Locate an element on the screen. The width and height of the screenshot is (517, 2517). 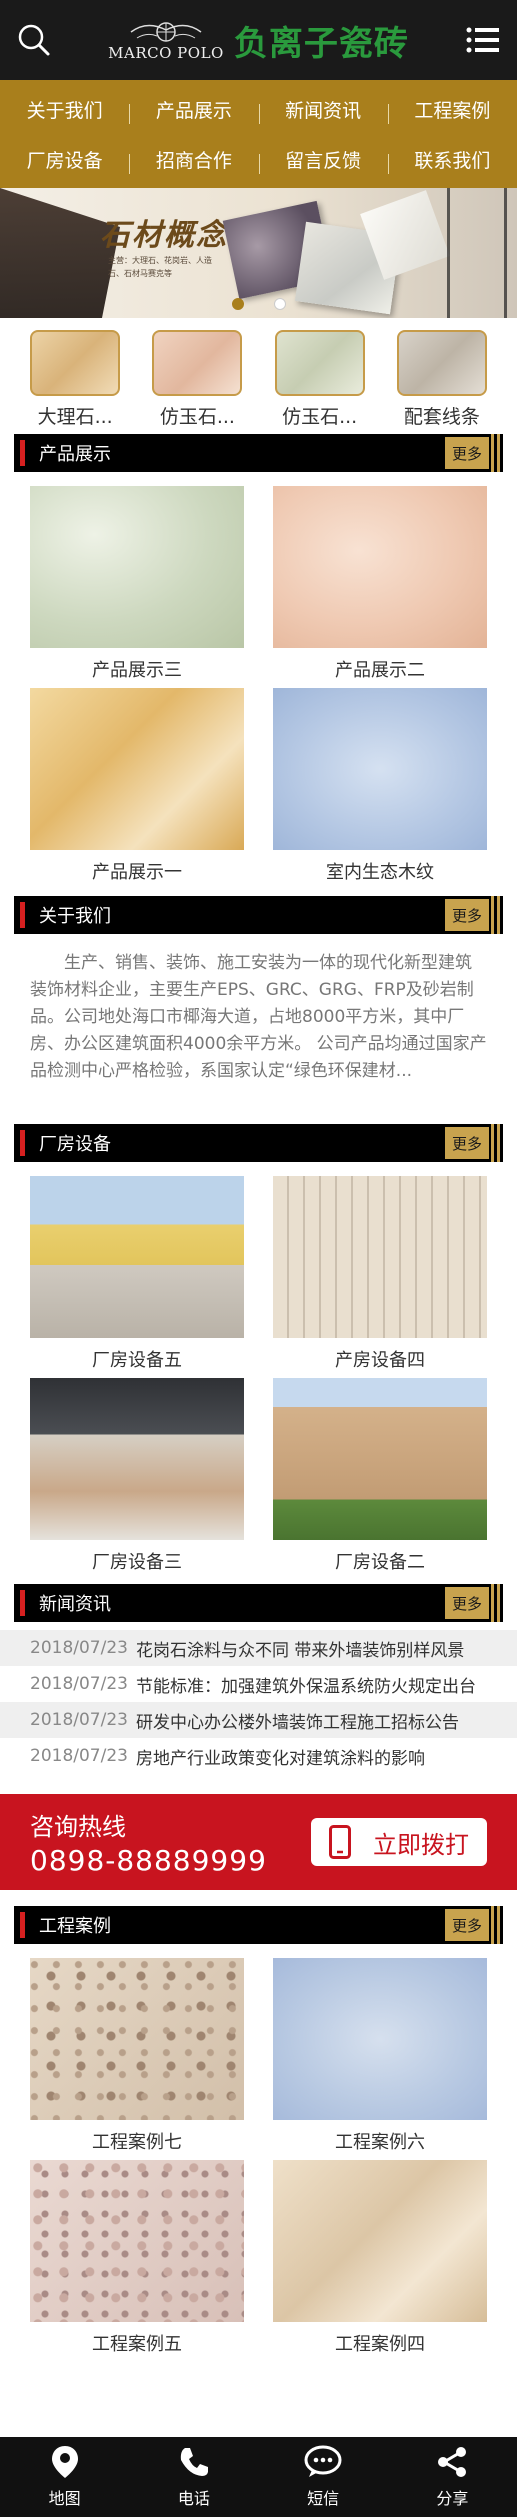
case-caption: 工程案例六 is located at coordinates (380, 2142).